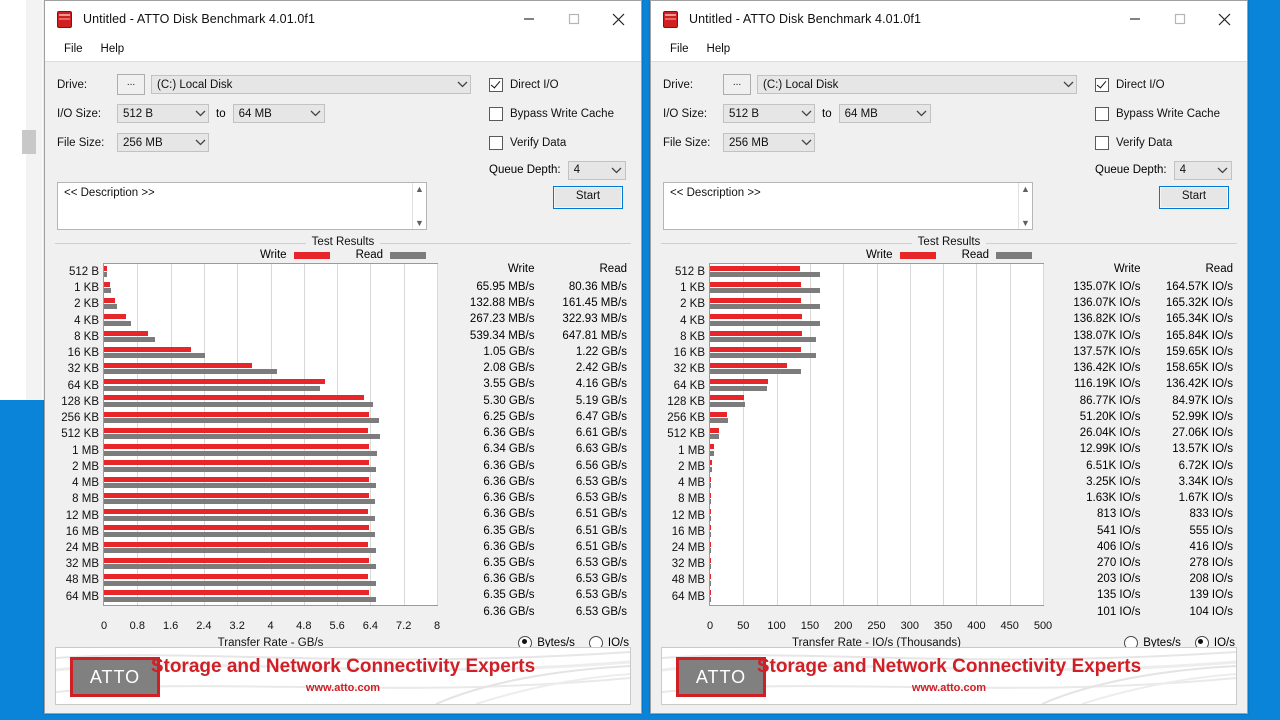 Image resolution: width=1280 pixels, height=720 pixels. Describe the element at coordinates (29, 142) in the screenshot. I see `desktop-left-marker` at that location.